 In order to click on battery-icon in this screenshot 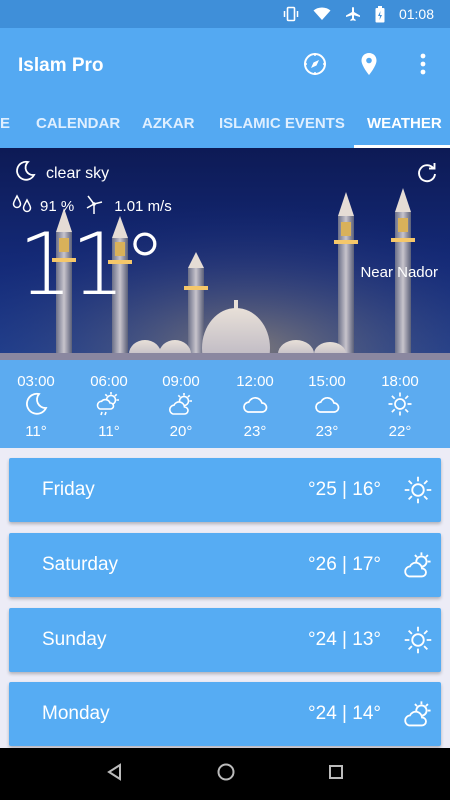, I will do `click(380, 14)`.